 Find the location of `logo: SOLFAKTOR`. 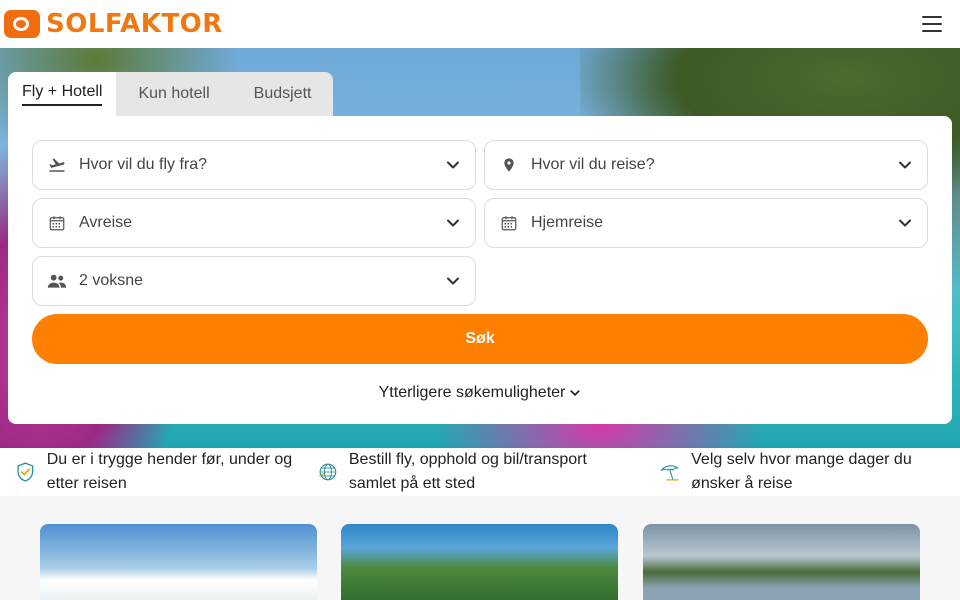

logo: SOLFAKTOR is located at coordinates (113, 24).